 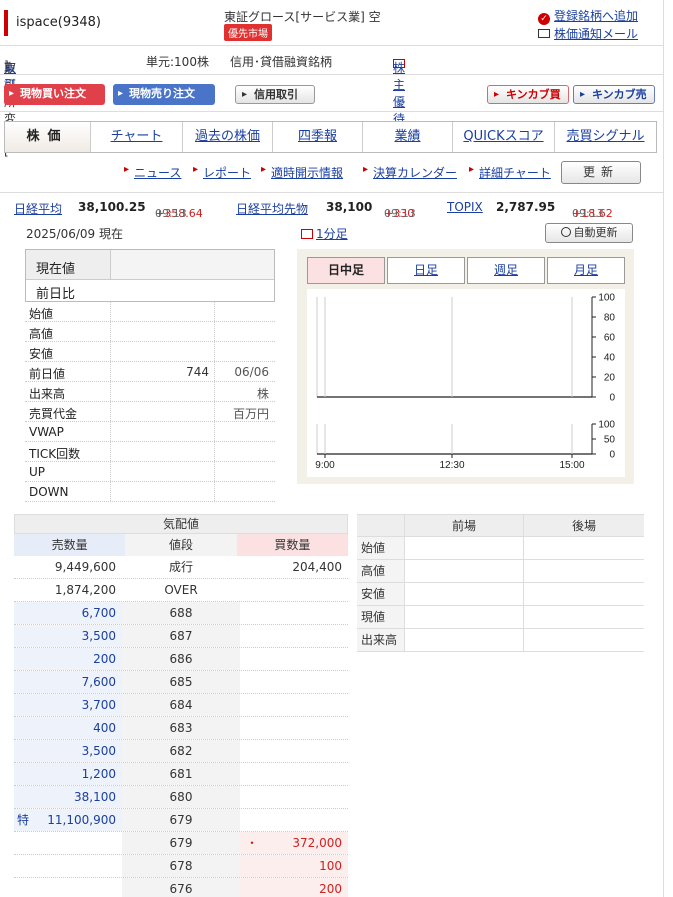 What do you see at coordinates (324, 233) in the screenshot?
I see `one-minute-link: 1分足` at bounding box center [324, 233].